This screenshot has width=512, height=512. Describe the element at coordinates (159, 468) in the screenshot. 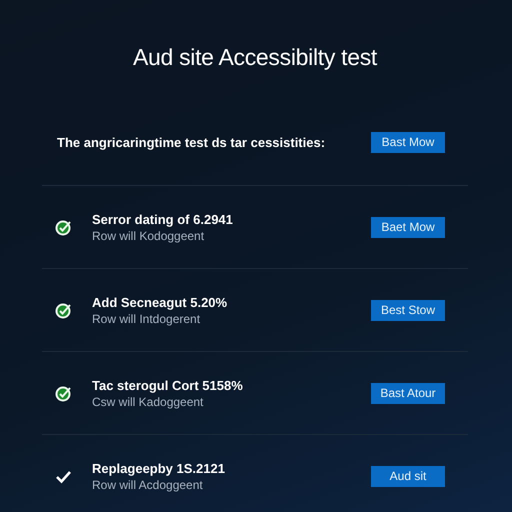

I see `item-title: Replageepby 1S.2121` at that location.